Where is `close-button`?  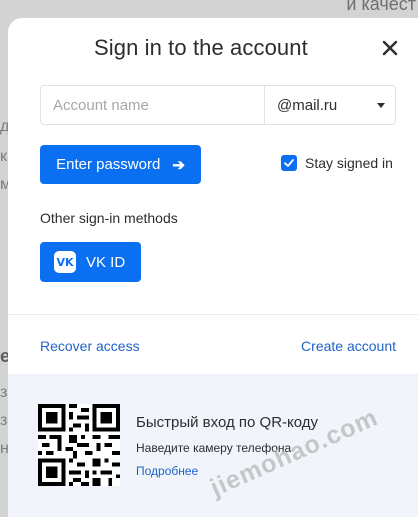 close-button is located at coordinates (390, 48).